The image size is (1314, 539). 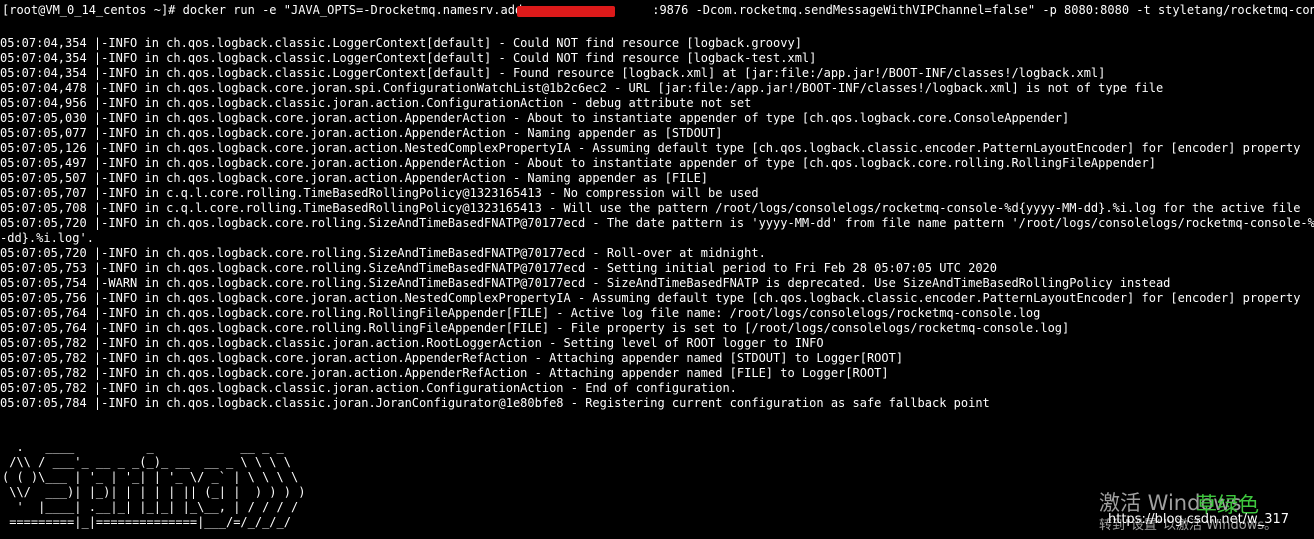 I want to click on blog-url-watermark: https://blog.csdn.net/w_317, so click(x=1199, y=519).